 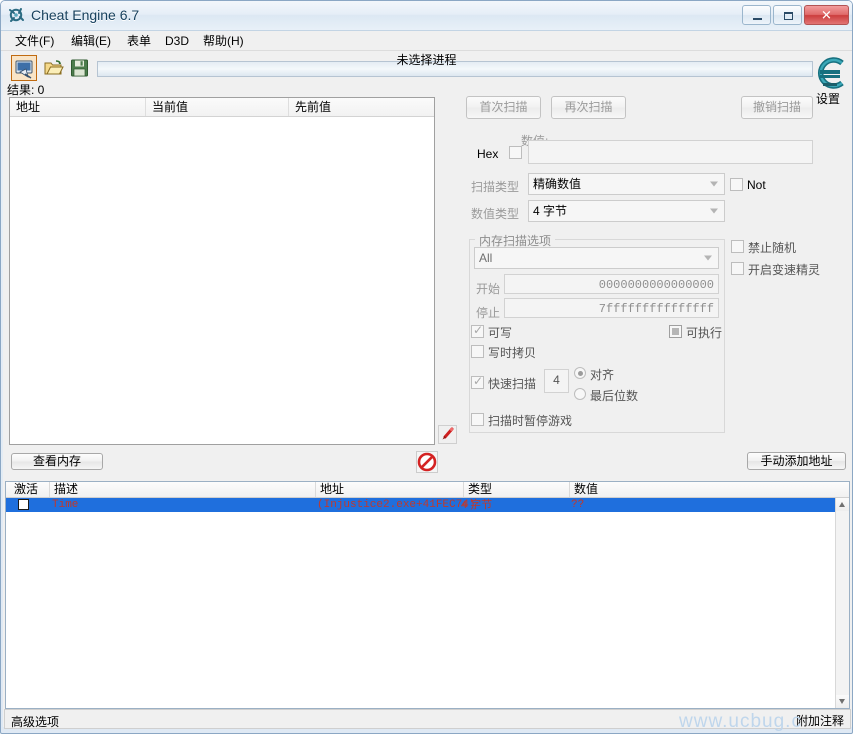 What do you see at coordinates (30, 489) in the screenshot?
I see `cheat-col-active: 激活` at bounding box center [30, 489].